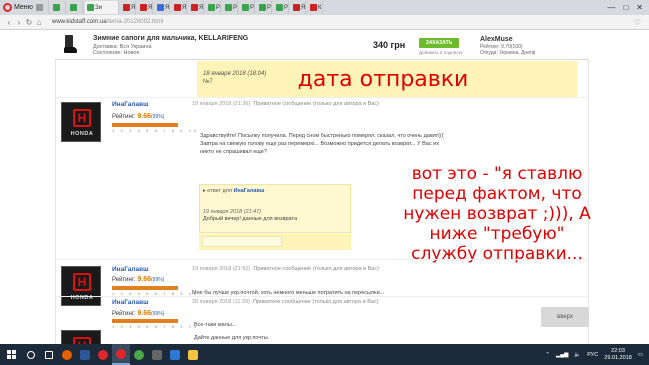 The image size is (649, 365). I want to click on browser-tab-label: К, so click(320, 7).